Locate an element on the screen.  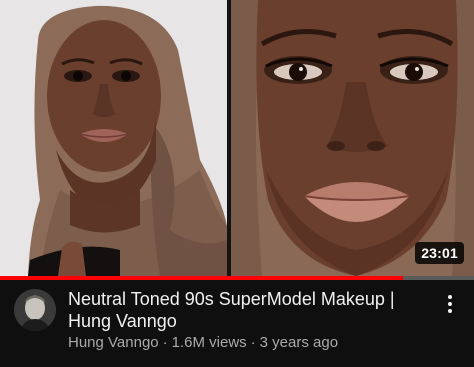
duration-badge: 23:01 is located at coordinates (439, 253).